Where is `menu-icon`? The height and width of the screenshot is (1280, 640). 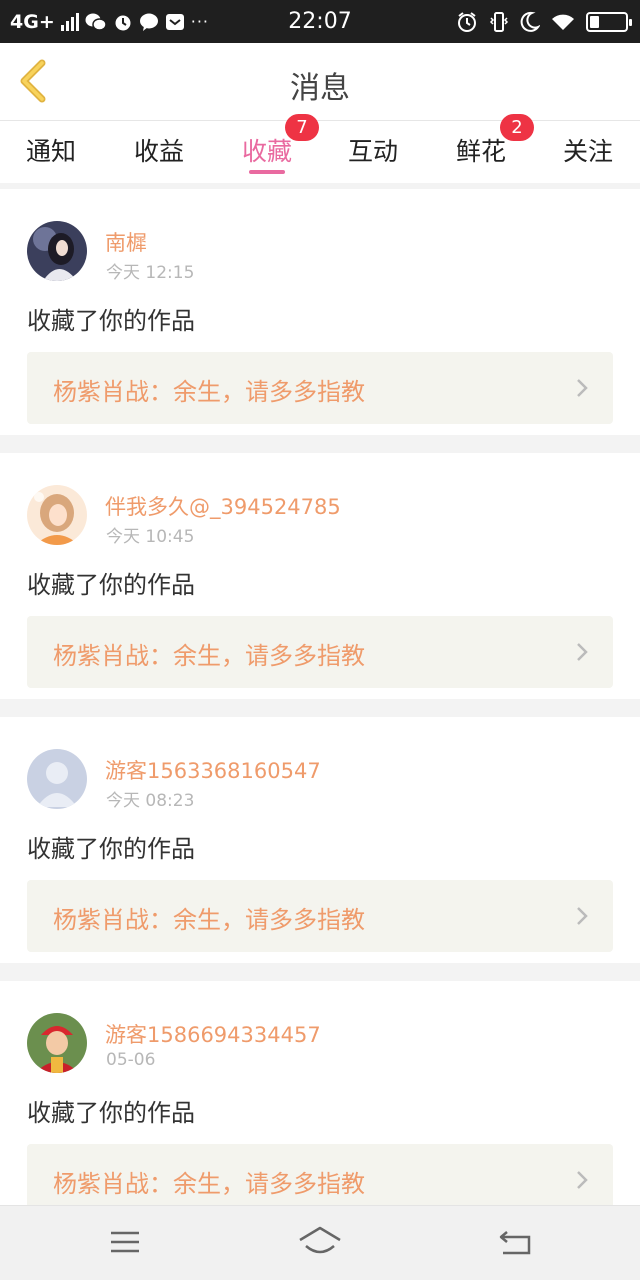 menu-icon is located at coordinates (125, 1242).